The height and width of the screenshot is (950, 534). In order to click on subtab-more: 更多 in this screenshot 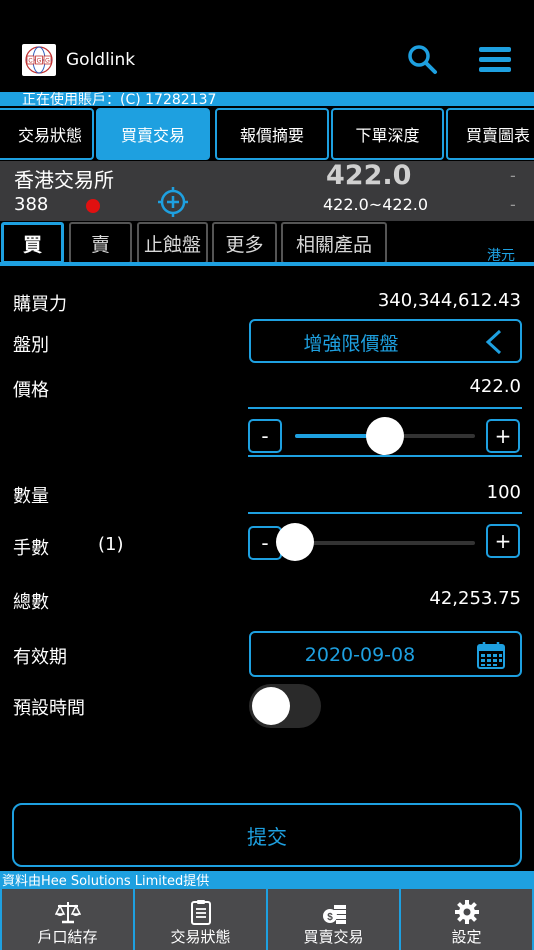, I will do `click(244, 243)`.